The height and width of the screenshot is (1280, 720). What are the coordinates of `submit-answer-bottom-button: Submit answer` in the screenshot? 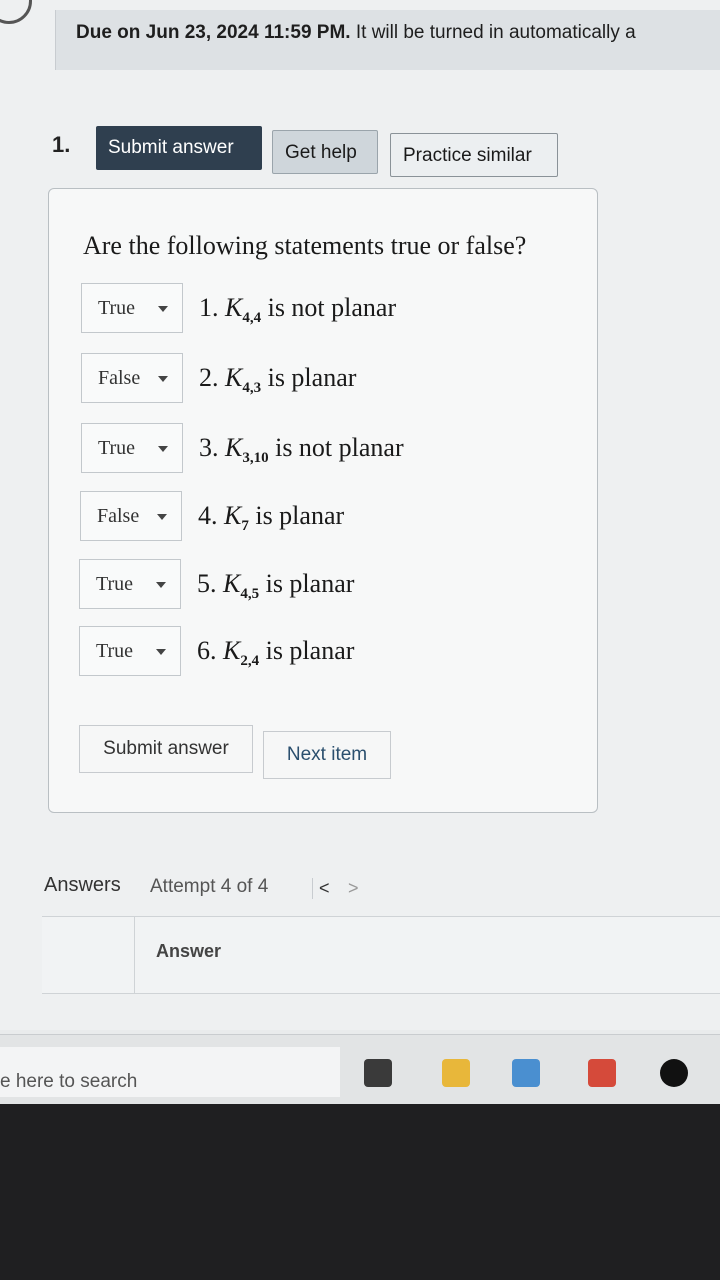 It's located at (166, 749).